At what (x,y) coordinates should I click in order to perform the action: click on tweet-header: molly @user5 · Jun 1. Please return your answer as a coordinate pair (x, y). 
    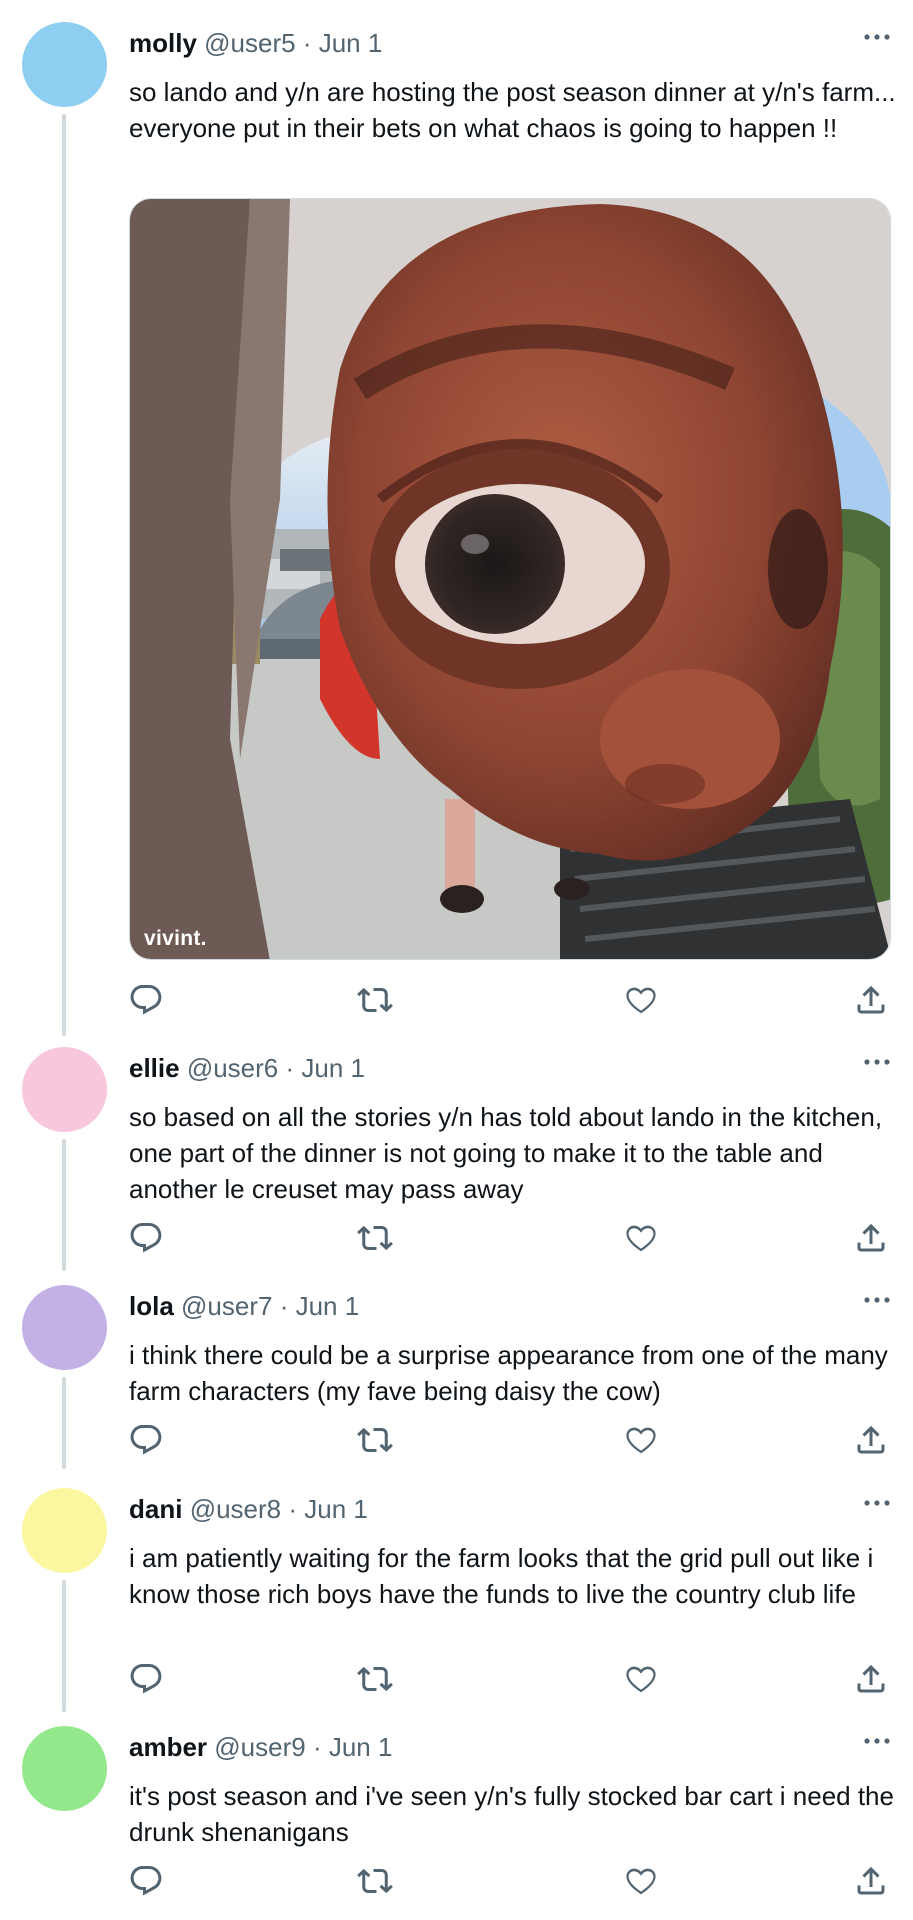
    Looking at the image, I should click on (255, 43).